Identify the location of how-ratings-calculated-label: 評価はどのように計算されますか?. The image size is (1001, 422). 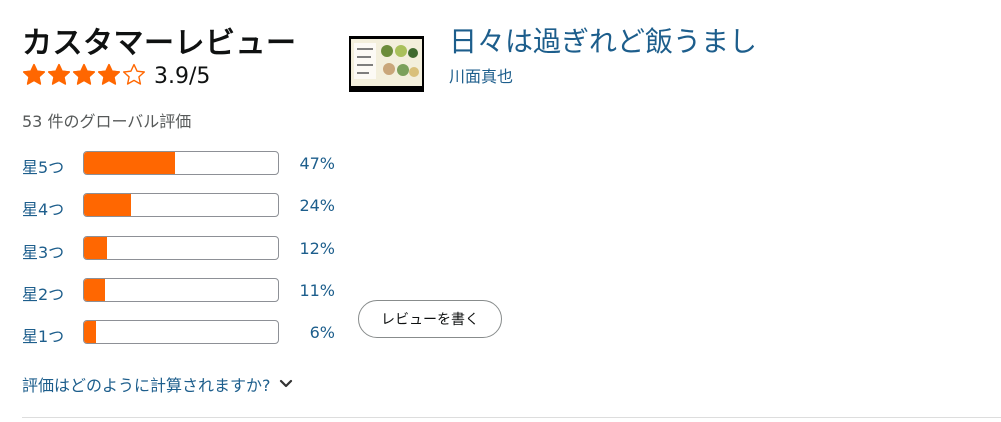
(146, 384).